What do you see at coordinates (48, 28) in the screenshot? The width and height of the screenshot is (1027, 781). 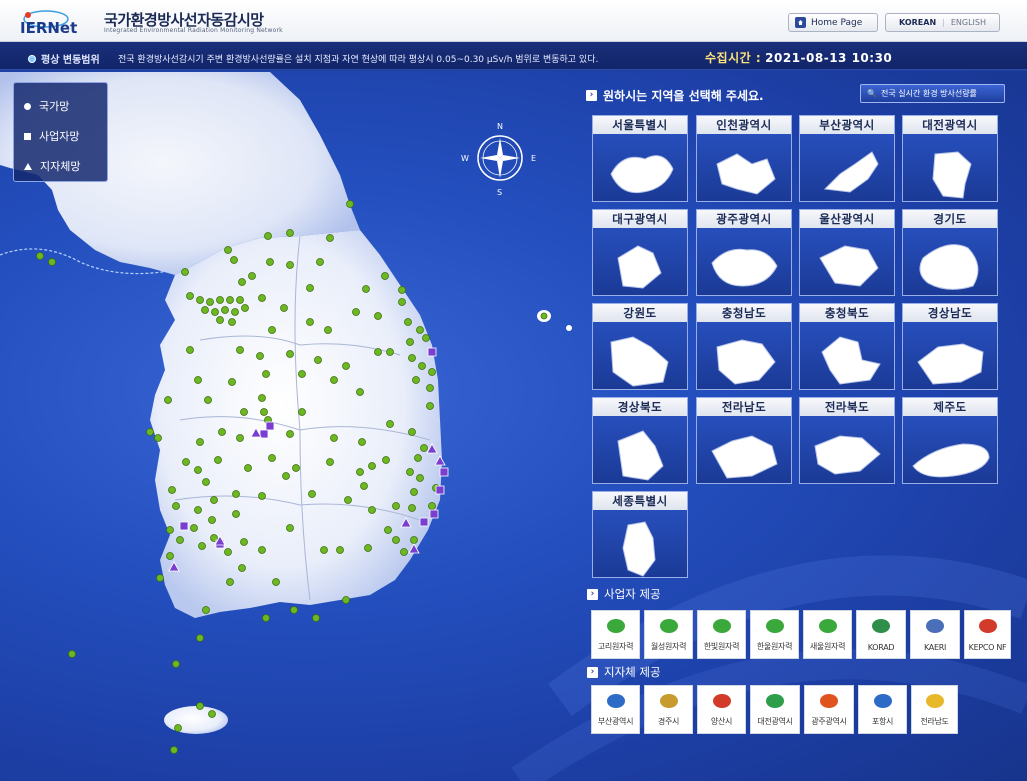 I see `svg-text: IERNet` at bounding box center [48, 28].